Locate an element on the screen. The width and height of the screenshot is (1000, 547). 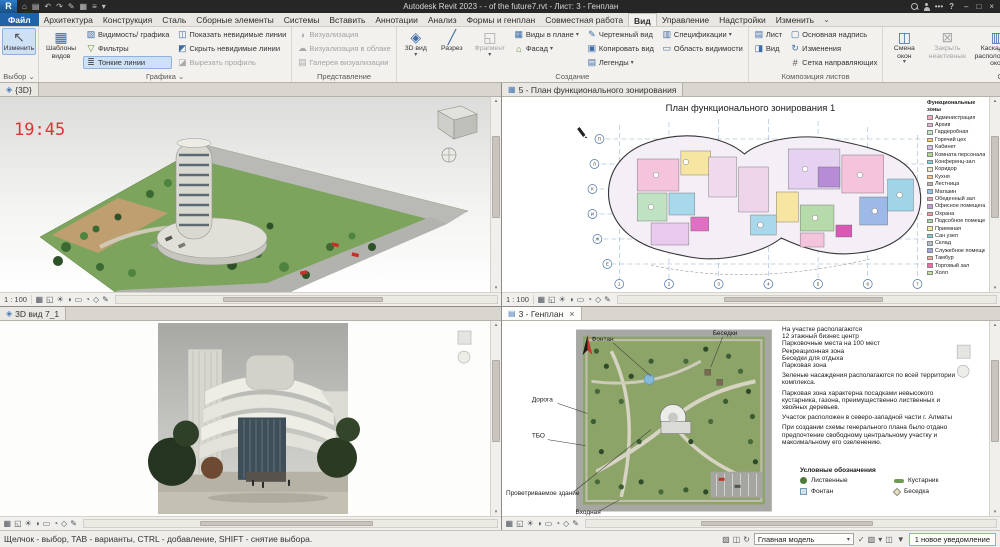
button-вид: ◨ Вид is located at coordinates (768, 48).